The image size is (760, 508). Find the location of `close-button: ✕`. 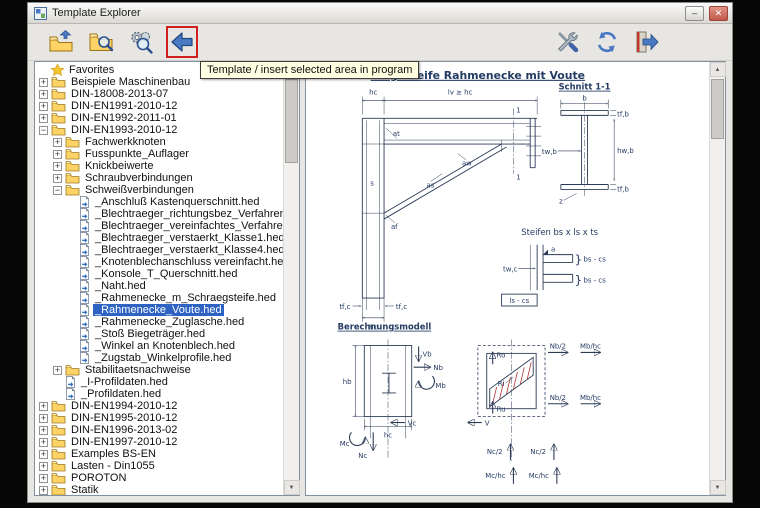

close-button: ✕ is located at coordinates (718, 13).